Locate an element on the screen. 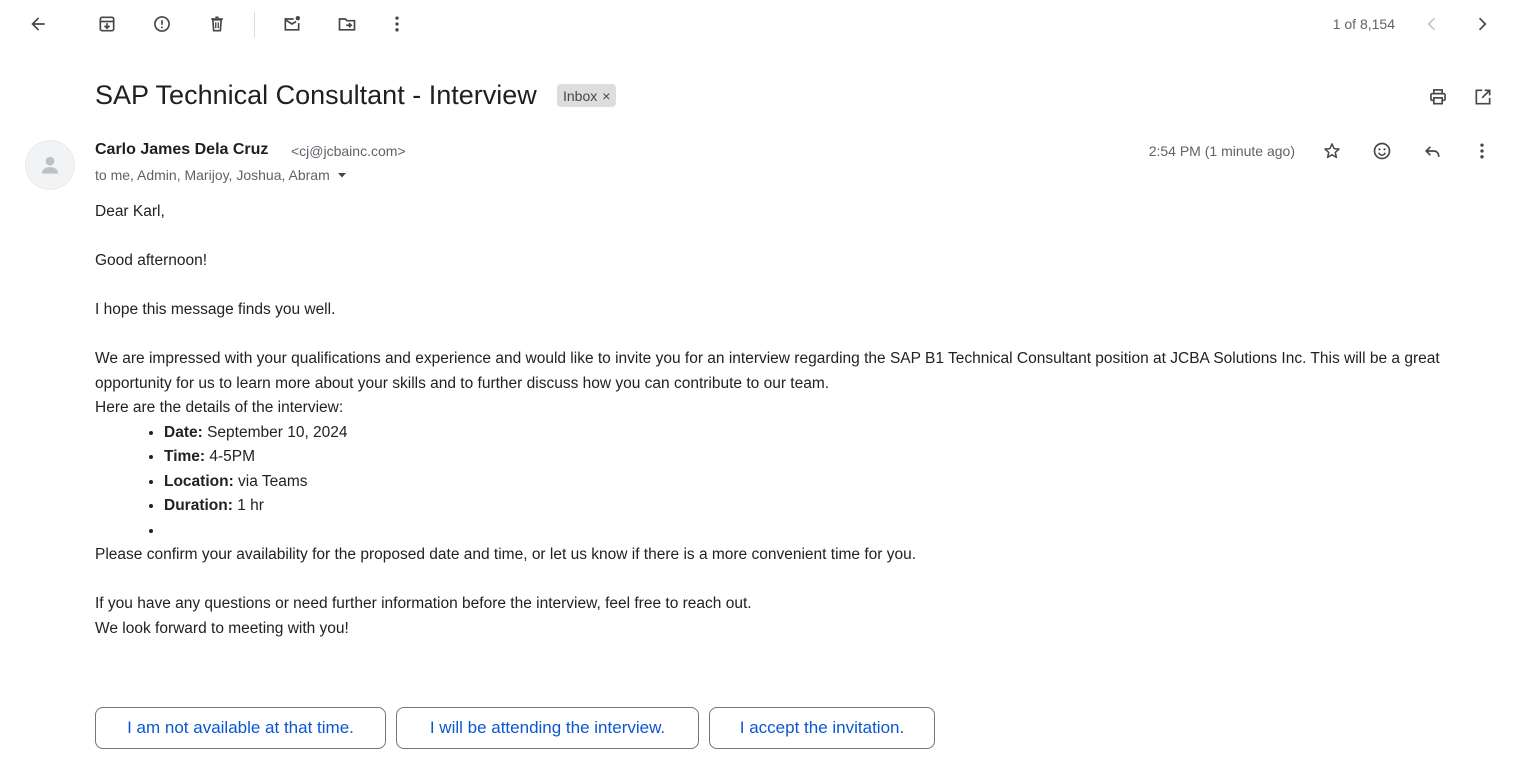 The image size is (1520, 775). back-icon is located at coordinates (38, 24).